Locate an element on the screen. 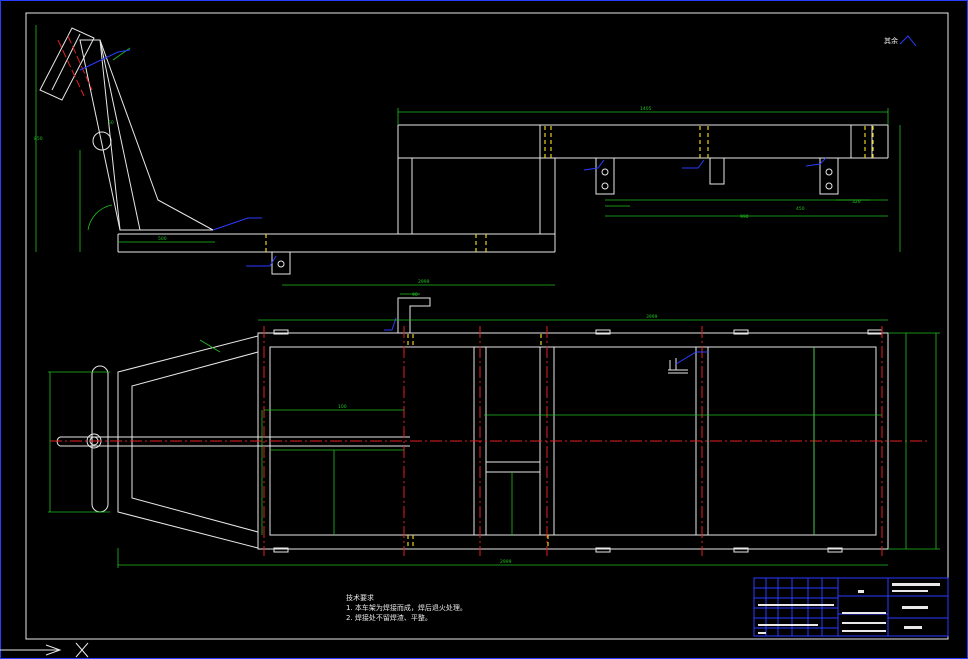  tech-item-2: 2. 焊接处不留焊渣、平整。 is located at coordinates (389, 618).